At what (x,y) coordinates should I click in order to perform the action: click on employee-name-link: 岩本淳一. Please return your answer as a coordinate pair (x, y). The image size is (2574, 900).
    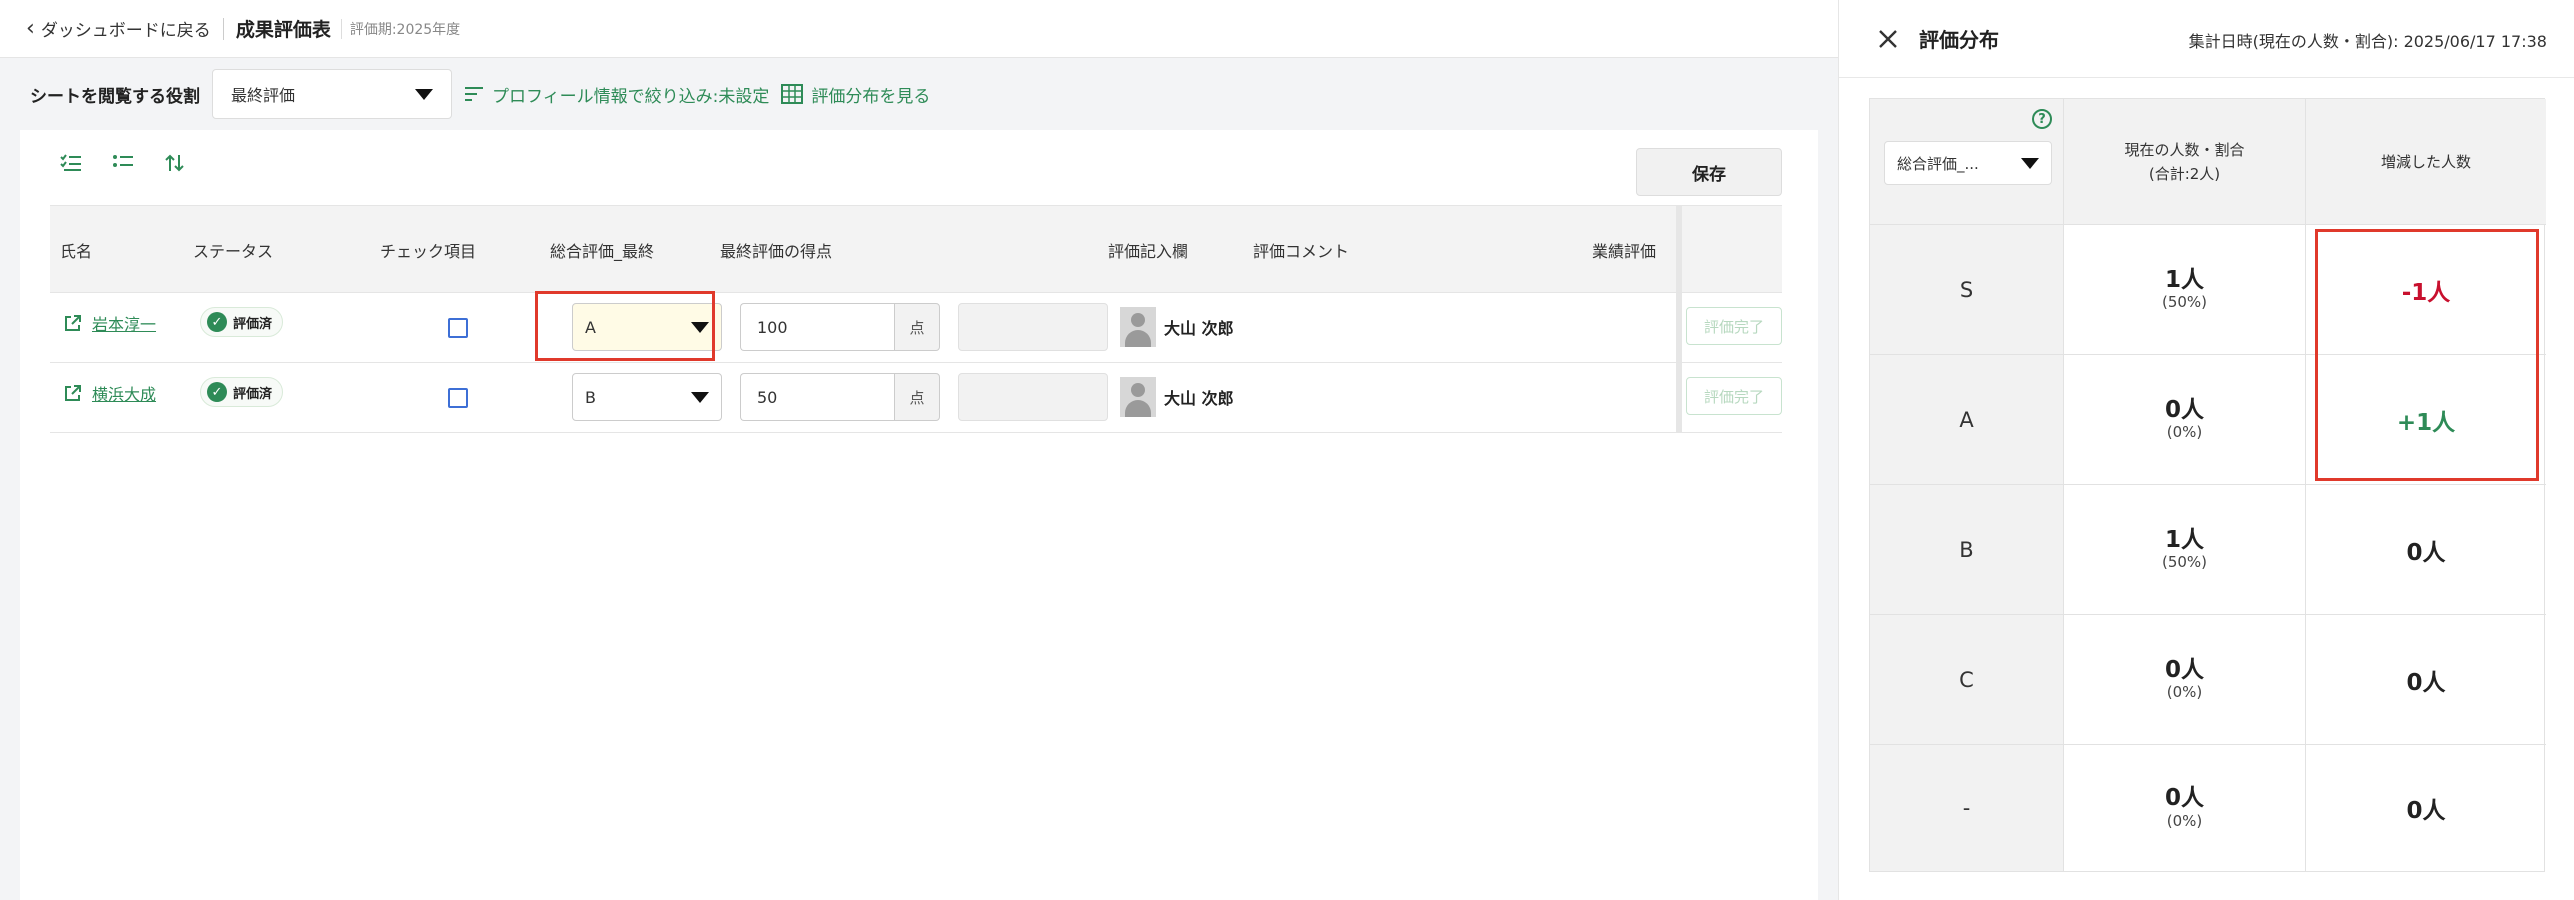
    Looking at the image, I should click on (110, 323).